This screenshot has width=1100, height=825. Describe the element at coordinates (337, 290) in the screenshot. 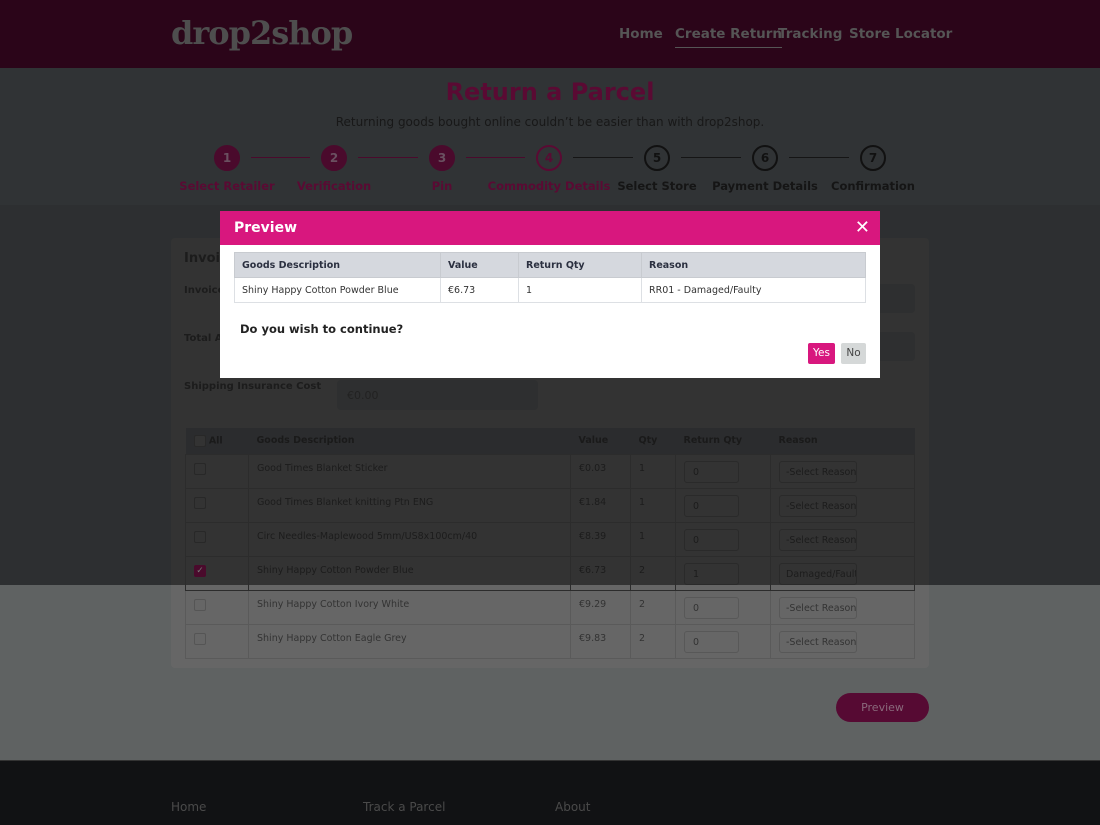

I see `preview-desc: Shiny Happy Cotton Powder Blue` at that location.